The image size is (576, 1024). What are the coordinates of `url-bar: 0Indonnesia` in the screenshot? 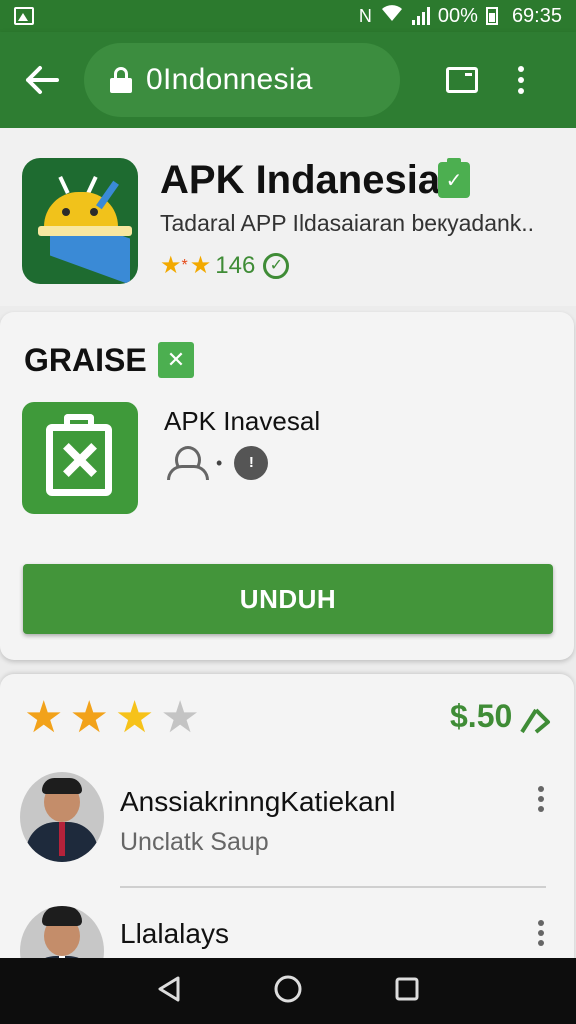 It's located at (242, 80).